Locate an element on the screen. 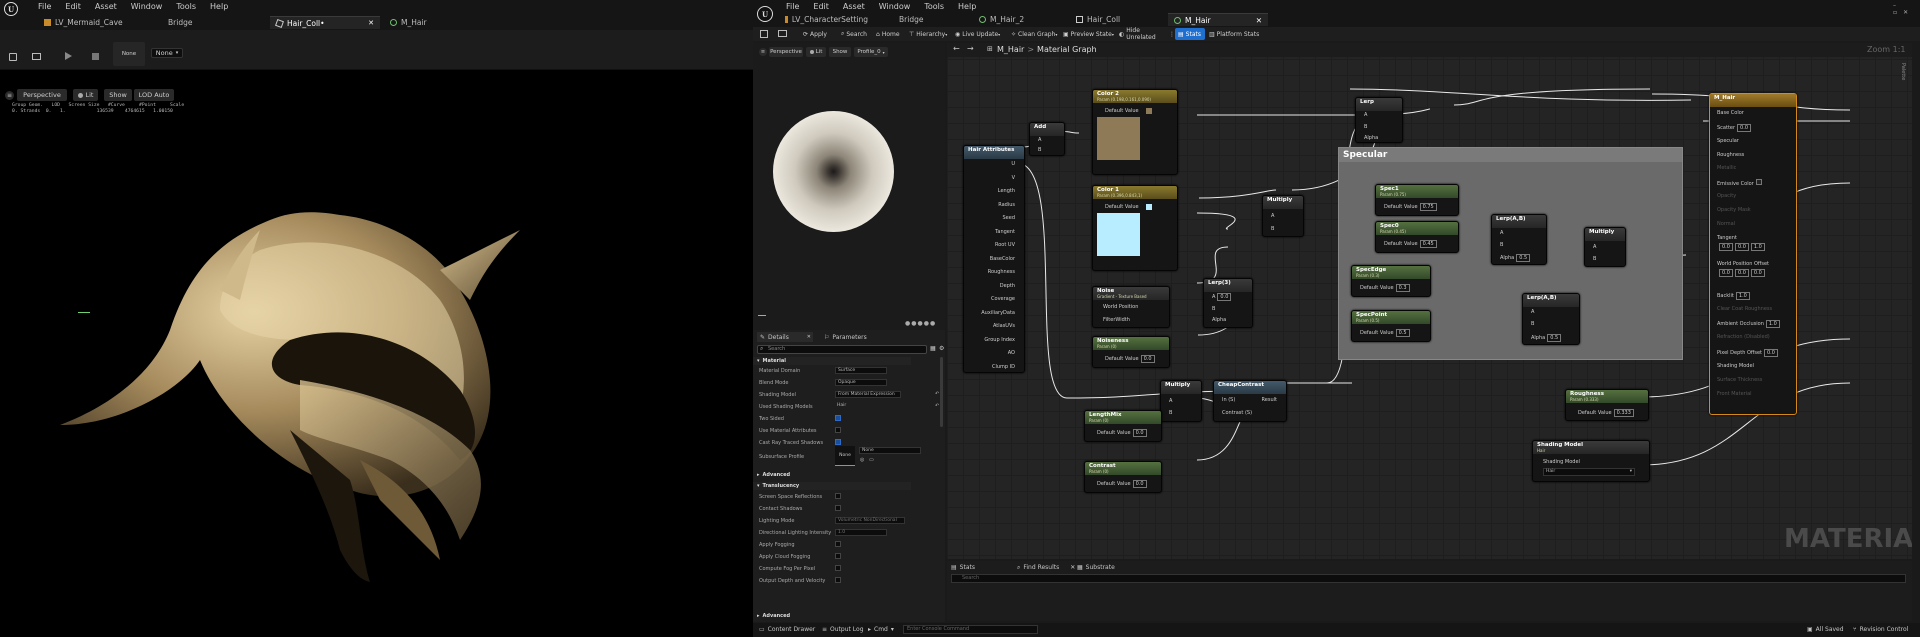  browse-icon-right is located at coordinates (782, 33).